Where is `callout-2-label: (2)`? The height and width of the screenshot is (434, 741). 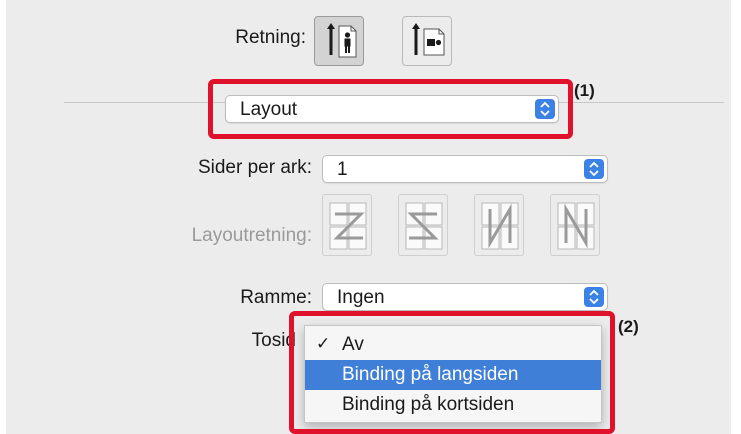
callout-2-label: (2) is located at coordinates (628, 326).